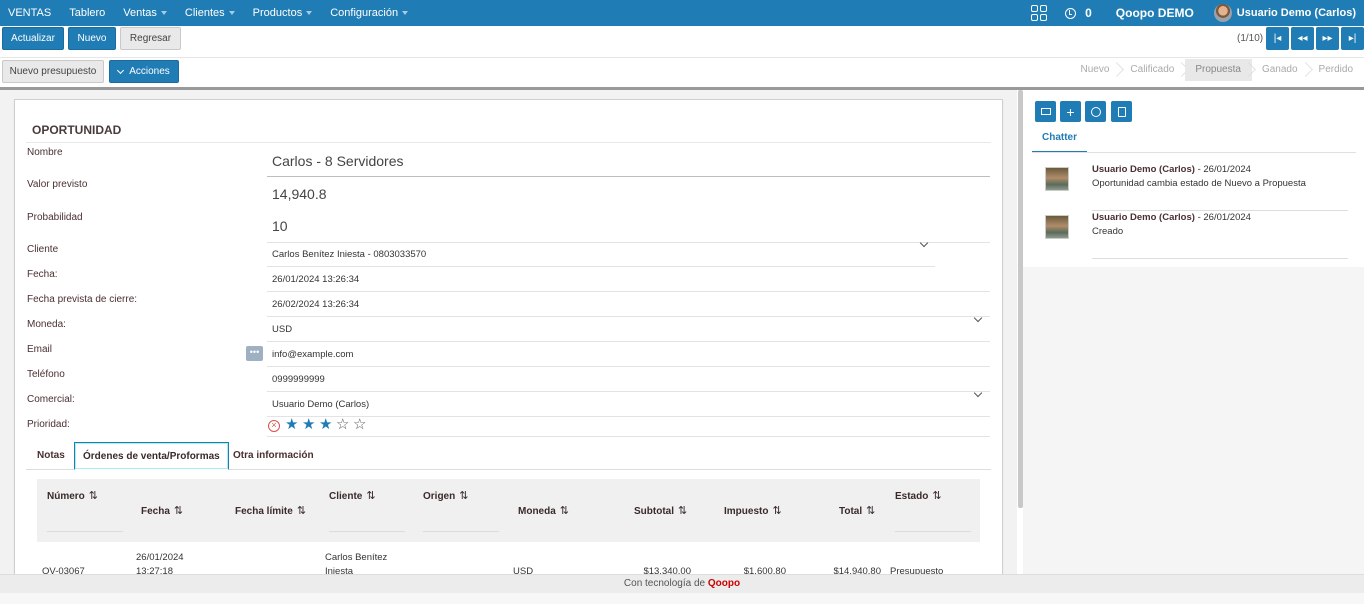 The image size is (1364, 604). I want to click on stage-ganado: Ganado, so click(1280, 70).